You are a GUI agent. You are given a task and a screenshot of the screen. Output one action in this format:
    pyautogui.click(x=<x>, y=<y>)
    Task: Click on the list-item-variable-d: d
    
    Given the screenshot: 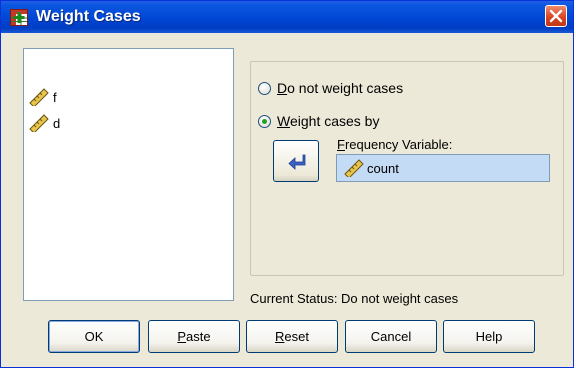 What is the action you would take?
    pyautogui.click(x=44, y=123)
    